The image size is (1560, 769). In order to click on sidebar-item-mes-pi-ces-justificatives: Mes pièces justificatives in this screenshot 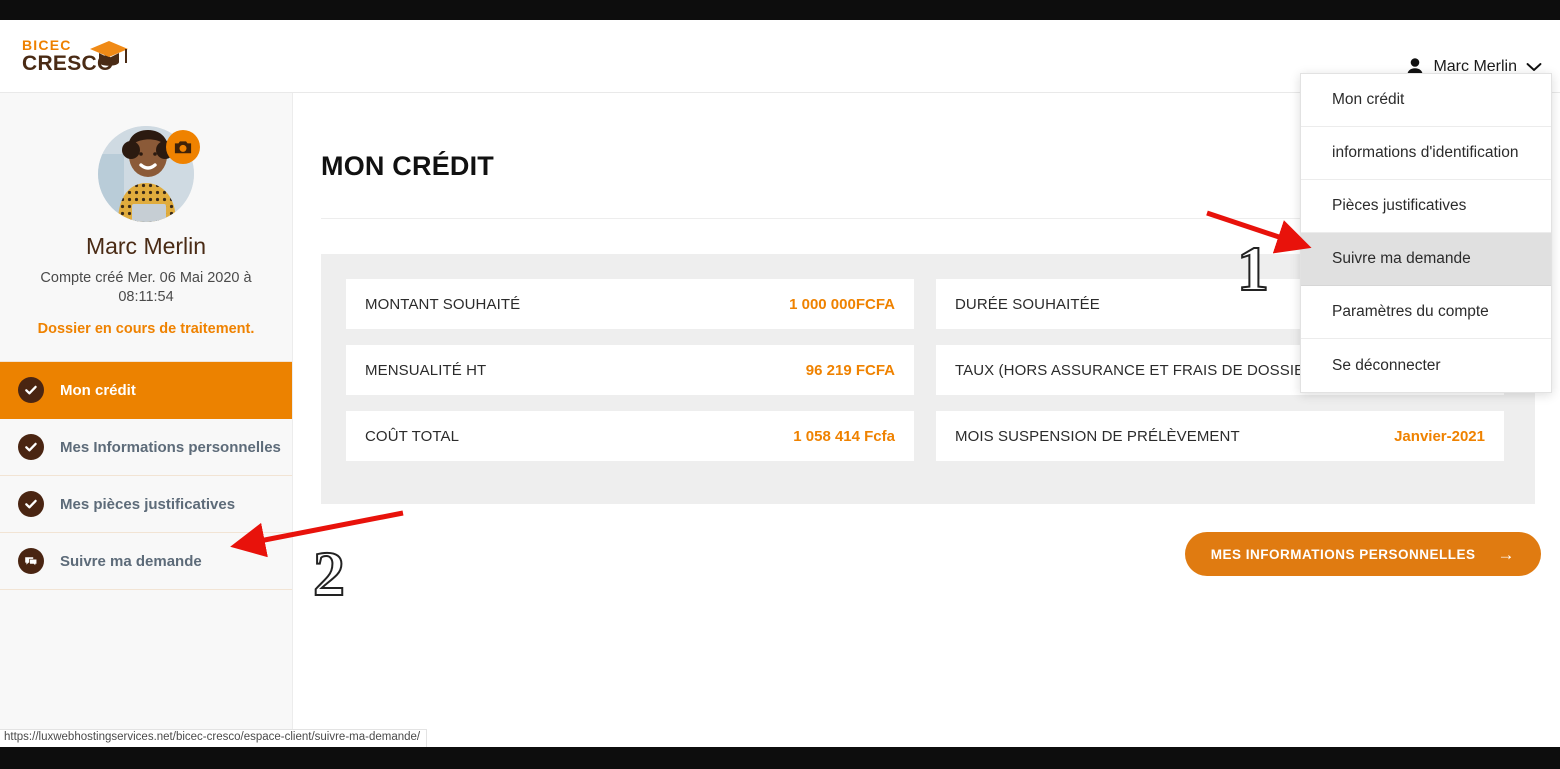, I will do `click(146, 504)`.